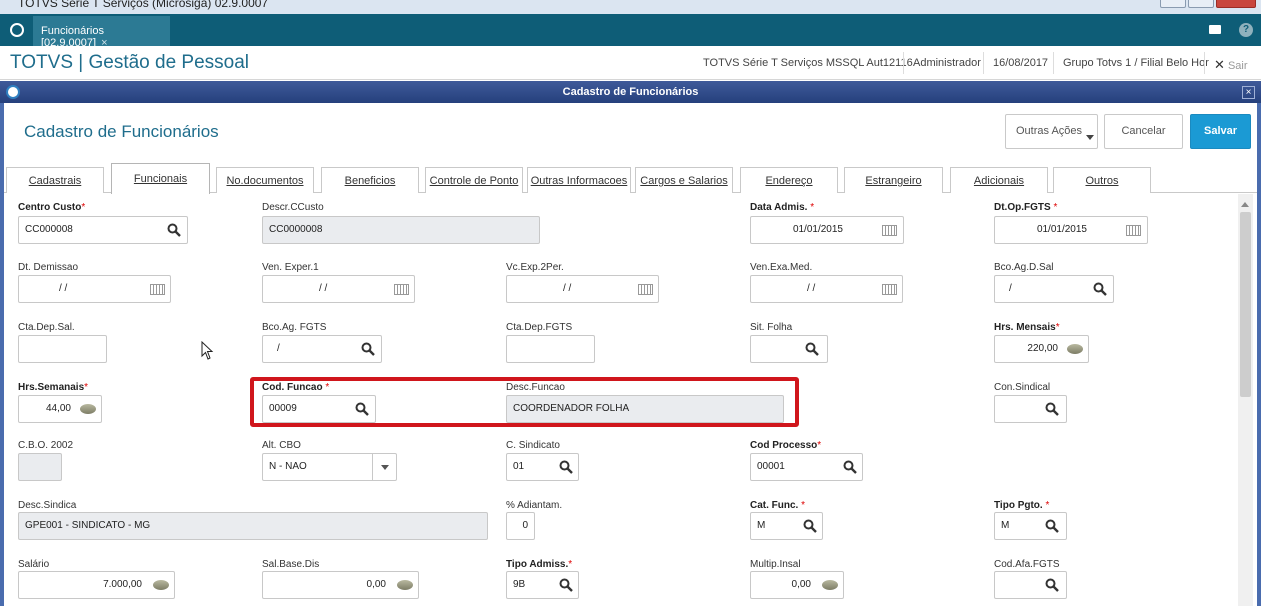 The height and width of the screenshot is (606, 1261). Describe the element at coordinates (684, 180) in the screenshot. I see `tab-cargos-e-salarios: Cargos e Salarios` at that location.